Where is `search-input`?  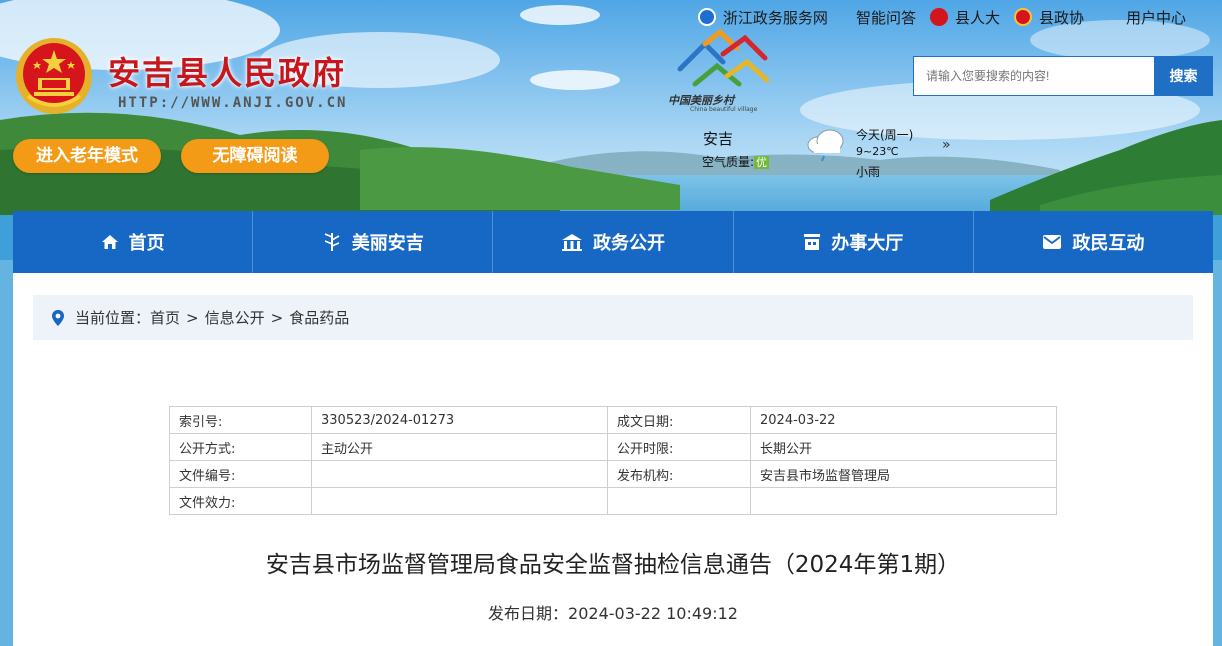
search-input is located at coordinates (1033, 76).